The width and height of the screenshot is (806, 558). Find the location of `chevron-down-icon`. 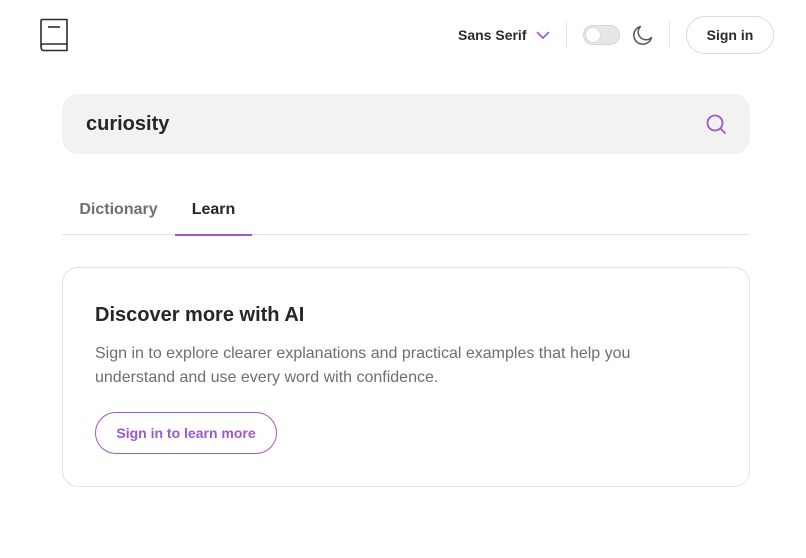

chevron-down-icon is located at coordinates (543, 35).